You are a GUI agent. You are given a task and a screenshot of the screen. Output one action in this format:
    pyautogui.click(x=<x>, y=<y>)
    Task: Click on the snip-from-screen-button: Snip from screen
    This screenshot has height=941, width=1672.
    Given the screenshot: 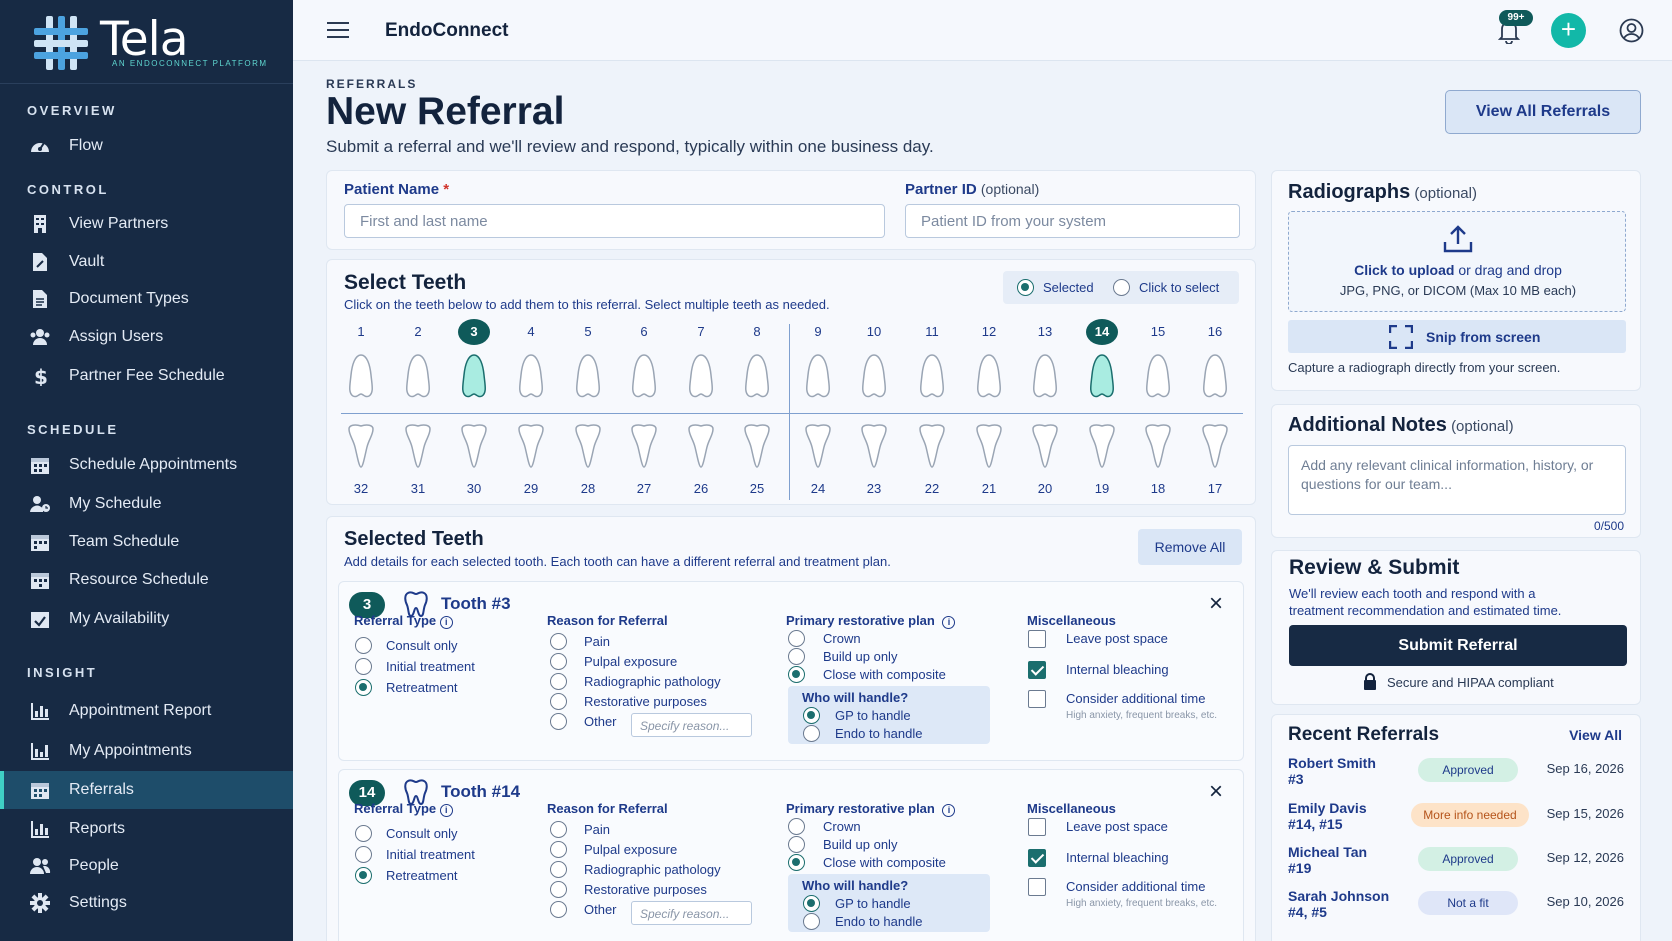 What is the action you would take?
    pyautogui.click(x=1457, y=336)
    